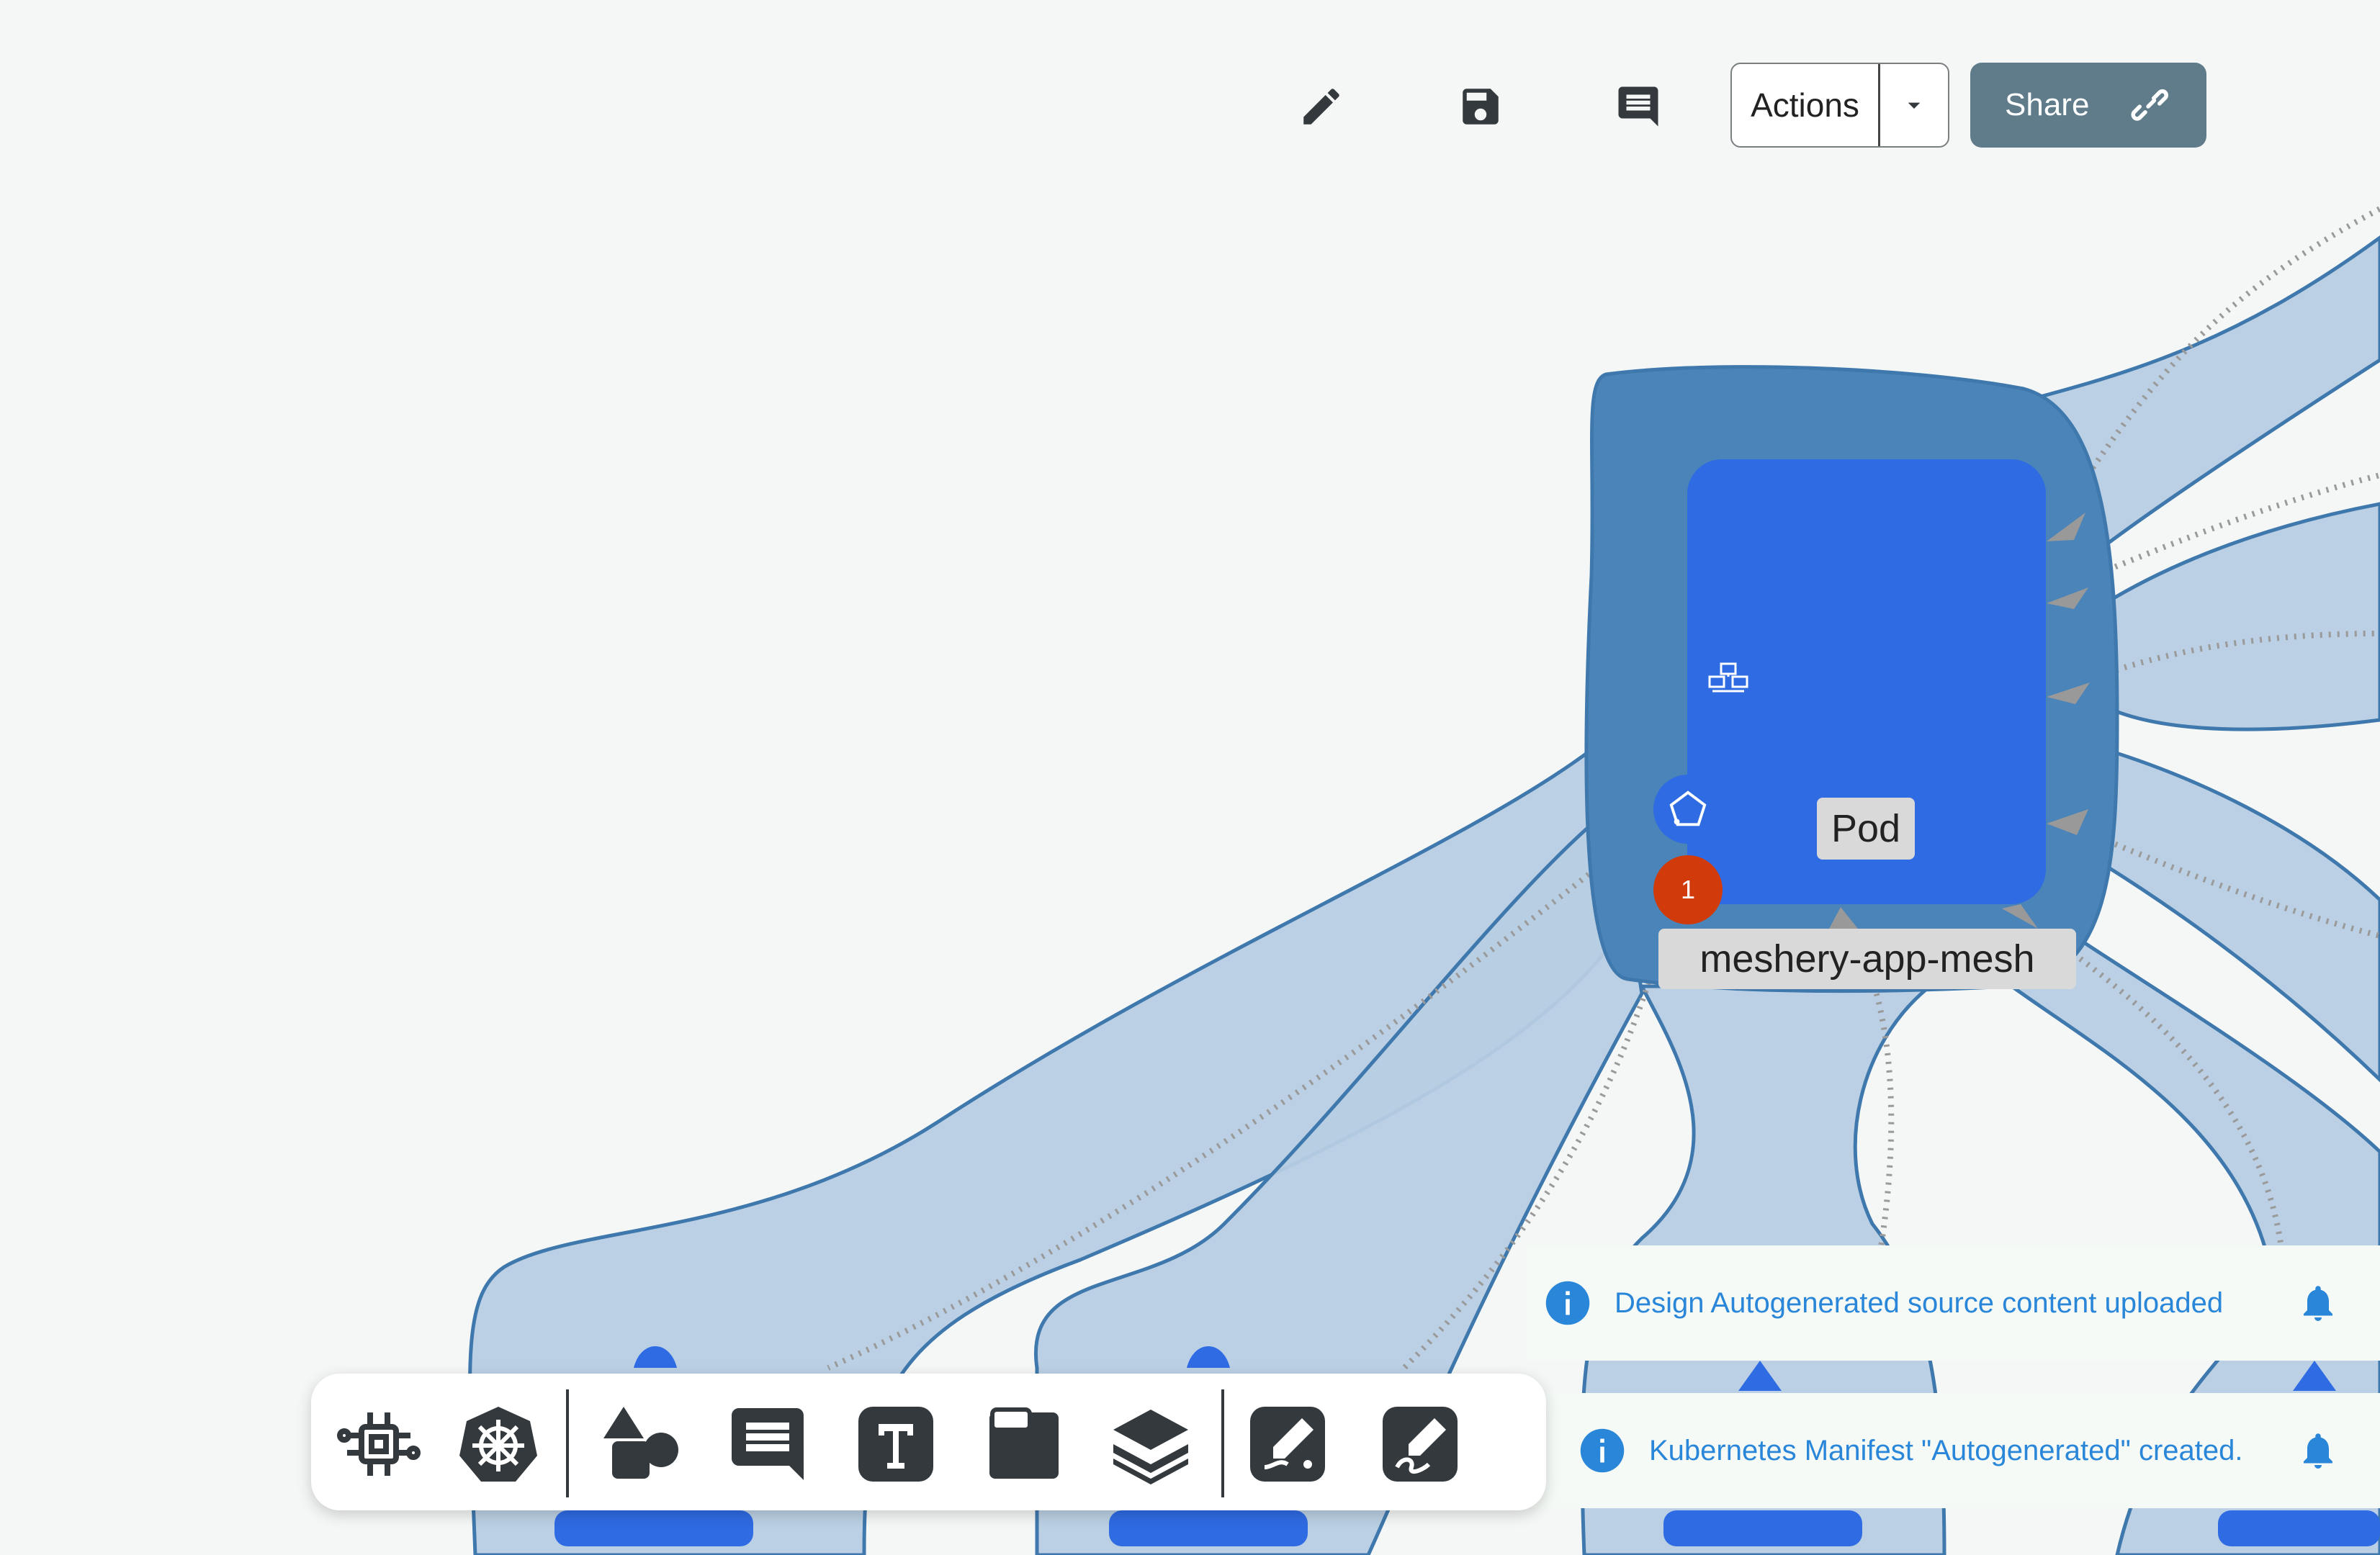  Describe the element at coordinates (1867, 959) in the screenshot. I see `node-name-label: meshery-app-mesh` at that location.